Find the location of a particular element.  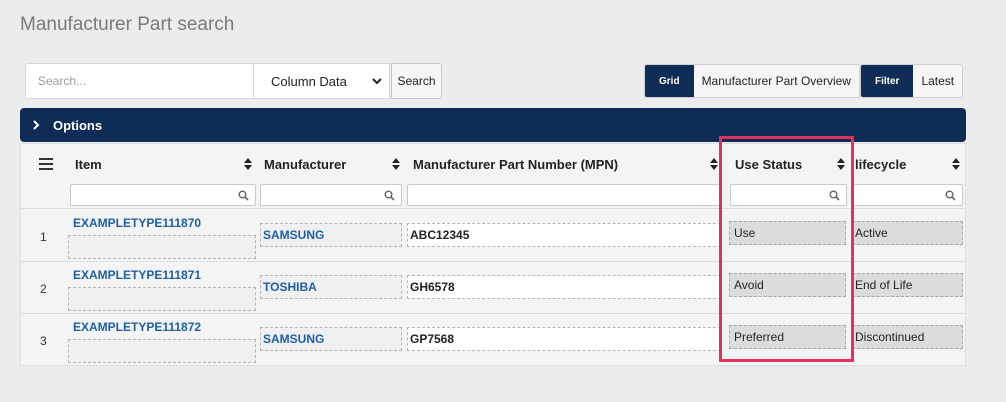

filter-toggle: Filter Latest is located at coordinates (912, 81).